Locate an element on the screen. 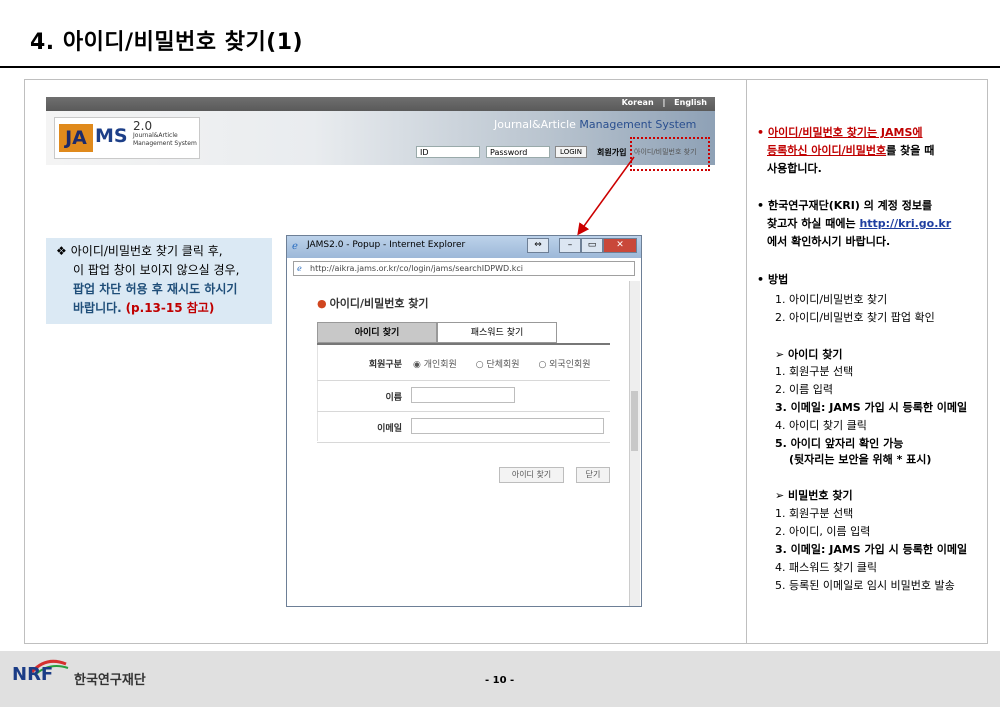 This screenshot has height=707, width=1000. page-title: 4. 아이디/비밀번호 찾기(1) is located at coordinates (167, 42).